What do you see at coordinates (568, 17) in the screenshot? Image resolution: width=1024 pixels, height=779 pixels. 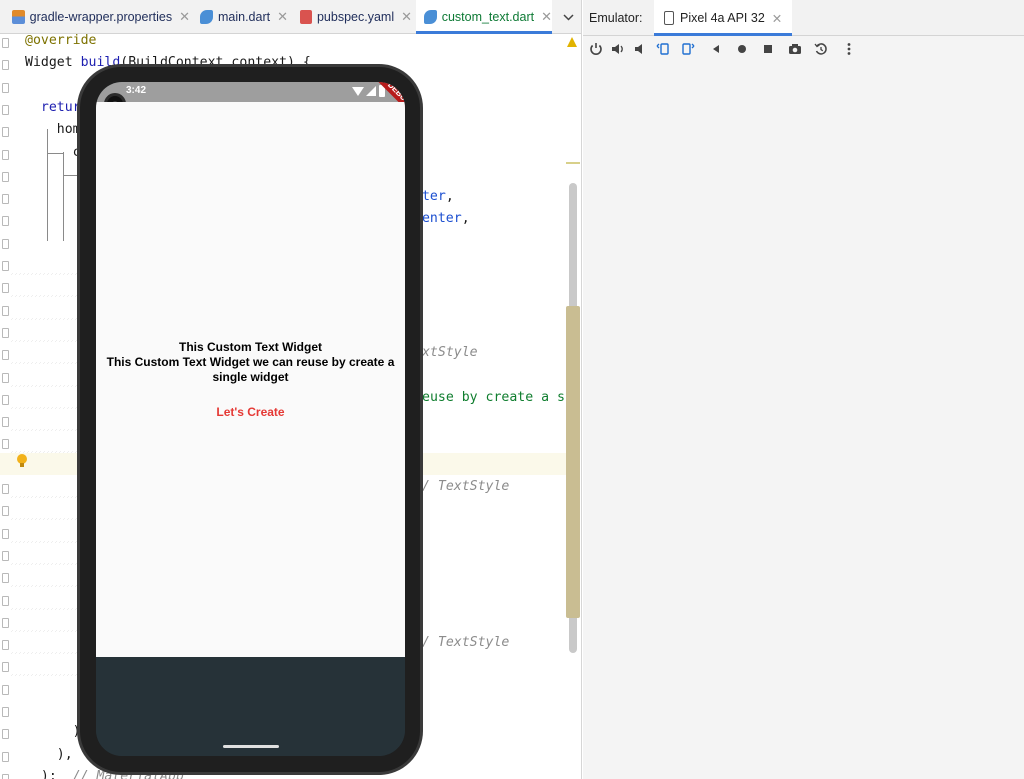 I see `chevron-down-icon` at bounding box center [568, 17].